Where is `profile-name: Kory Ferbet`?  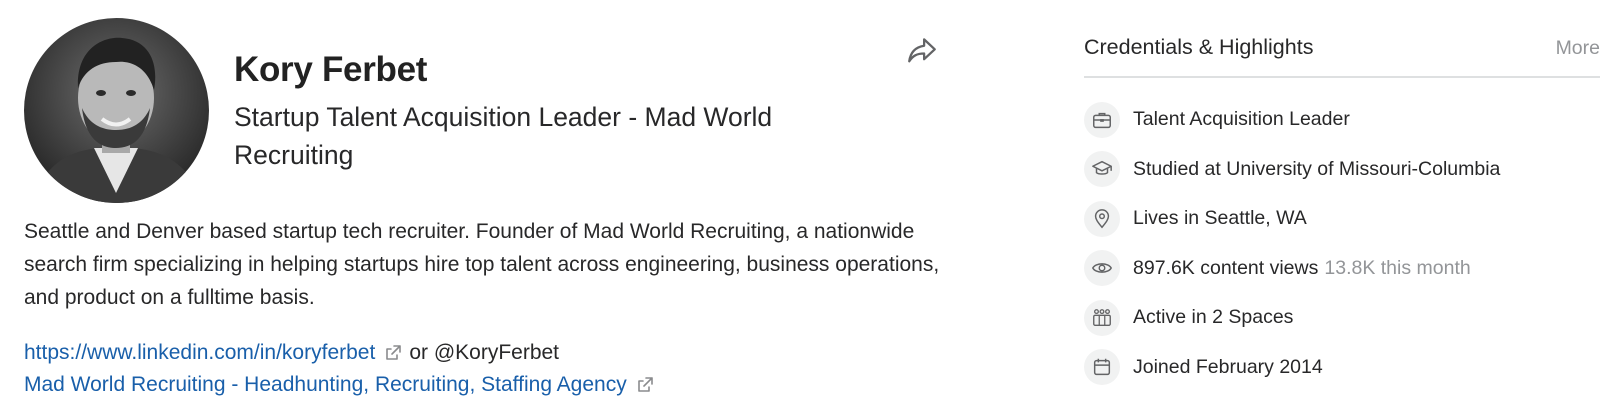 profile-name: Kory Ferbet is located at coordinates (331, 69).